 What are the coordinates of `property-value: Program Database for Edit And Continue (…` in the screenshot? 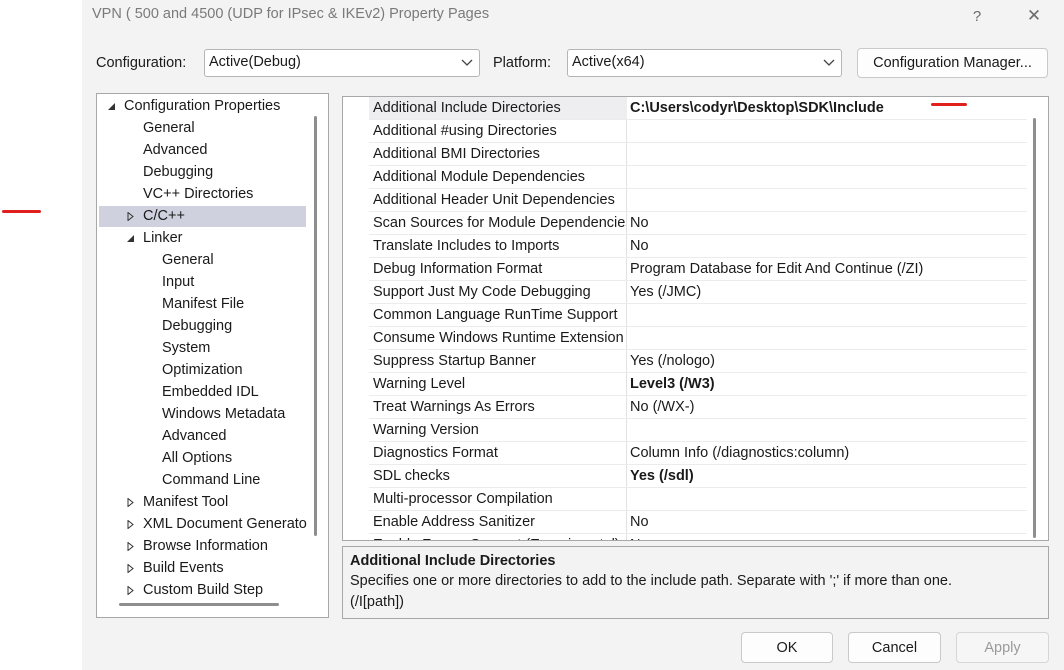 It's located at (776, 269).